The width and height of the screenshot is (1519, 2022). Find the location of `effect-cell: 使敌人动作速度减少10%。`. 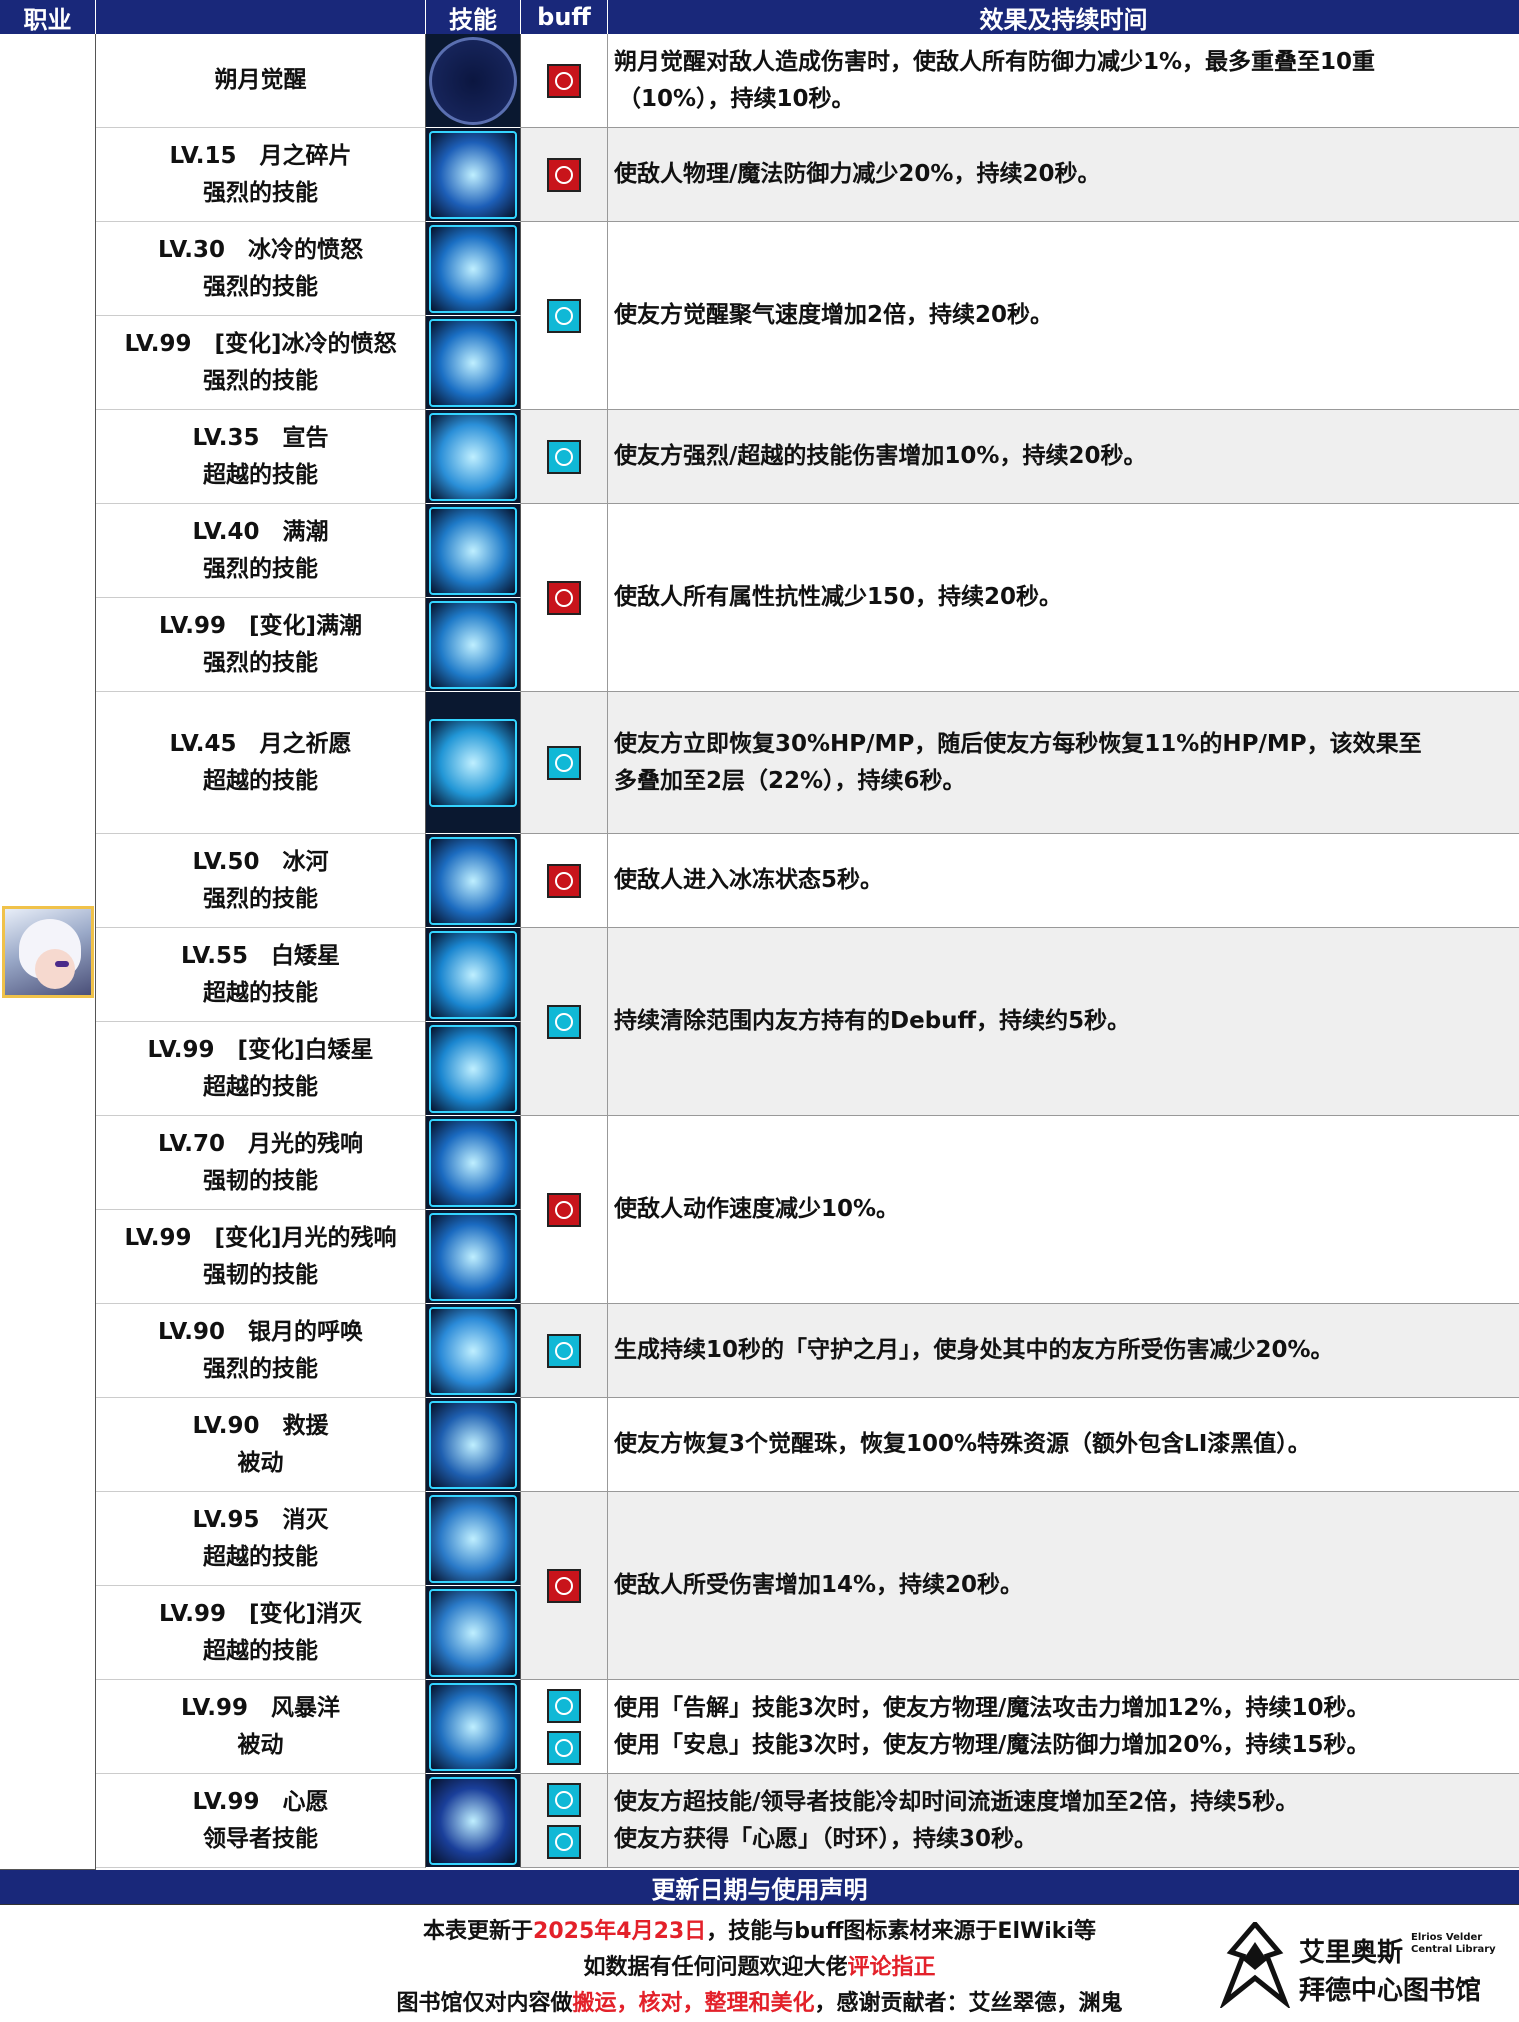

effect-cell: 使敌人动作速度减少10%。 is located at coordinates (1063, 1210).